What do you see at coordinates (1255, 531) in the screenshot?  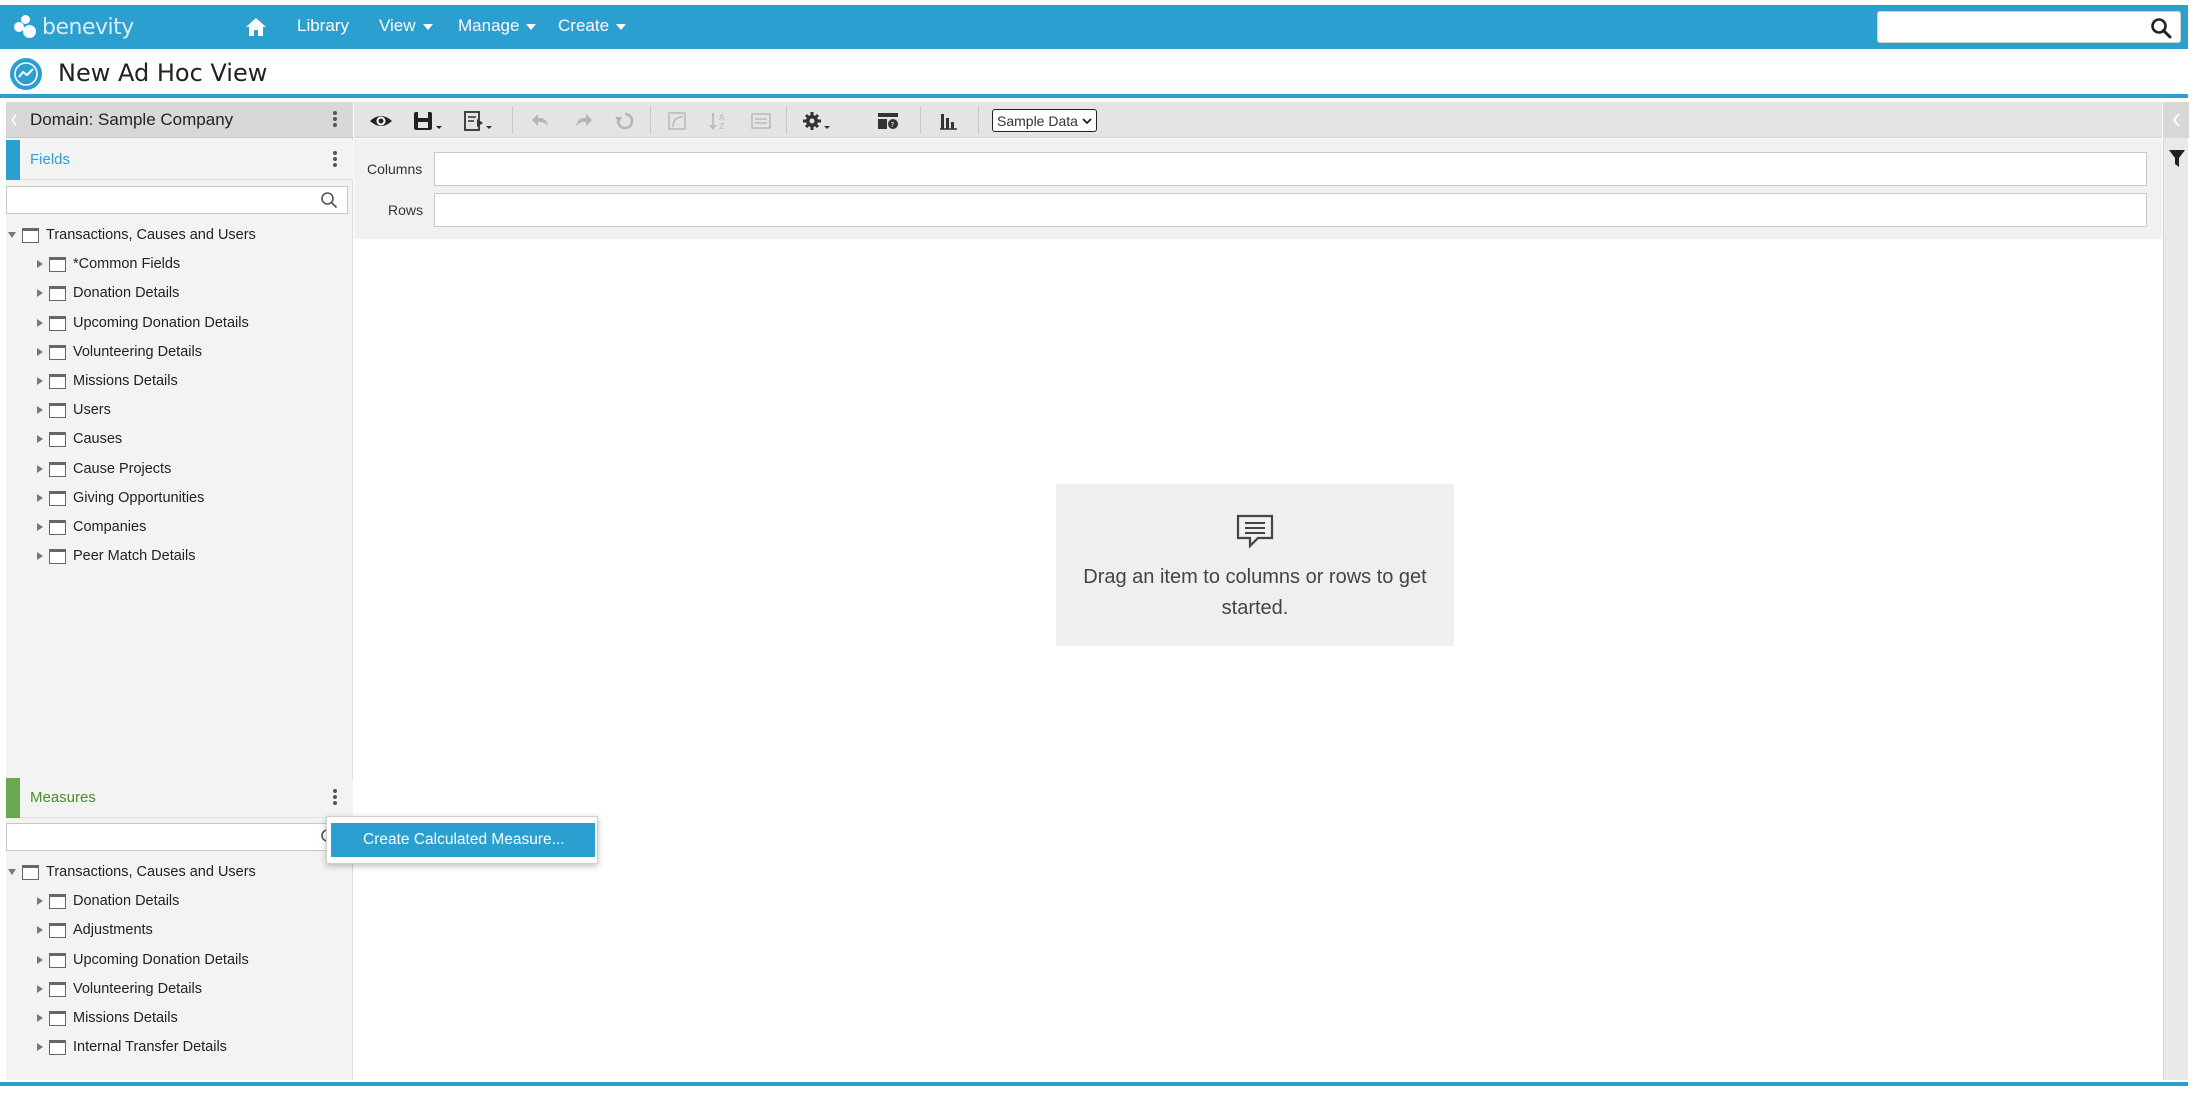 I see `comment-icon` at bounding box center [1255, 531].